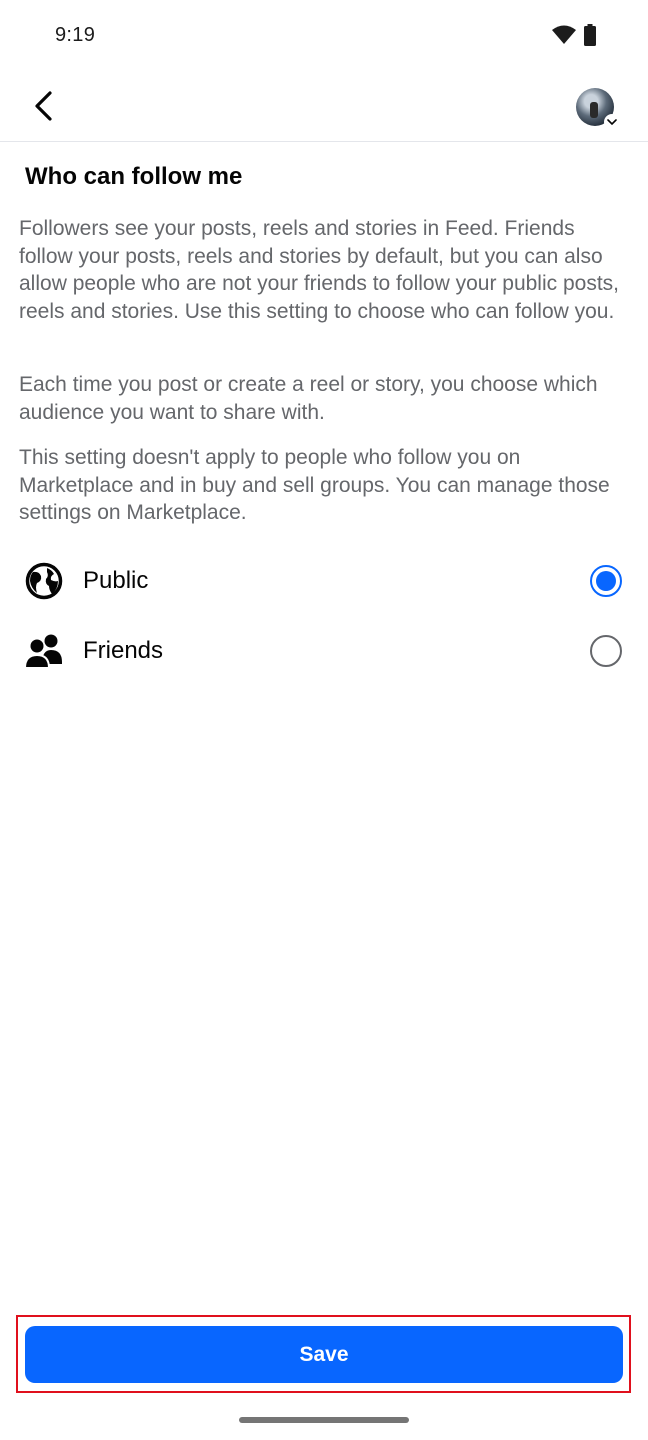  I want to click on profile-avatar-button, so click(598, 109).